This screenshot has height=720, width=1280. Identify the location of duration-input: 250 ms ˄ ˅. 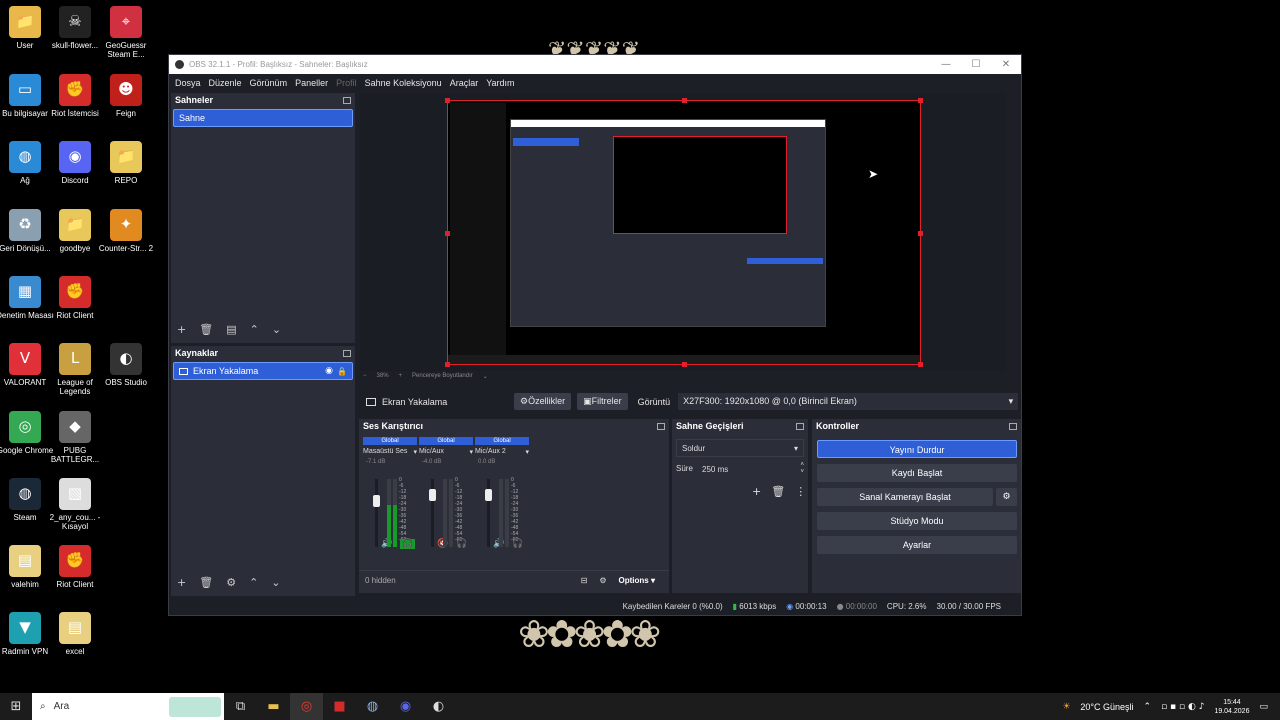
(752, 469).